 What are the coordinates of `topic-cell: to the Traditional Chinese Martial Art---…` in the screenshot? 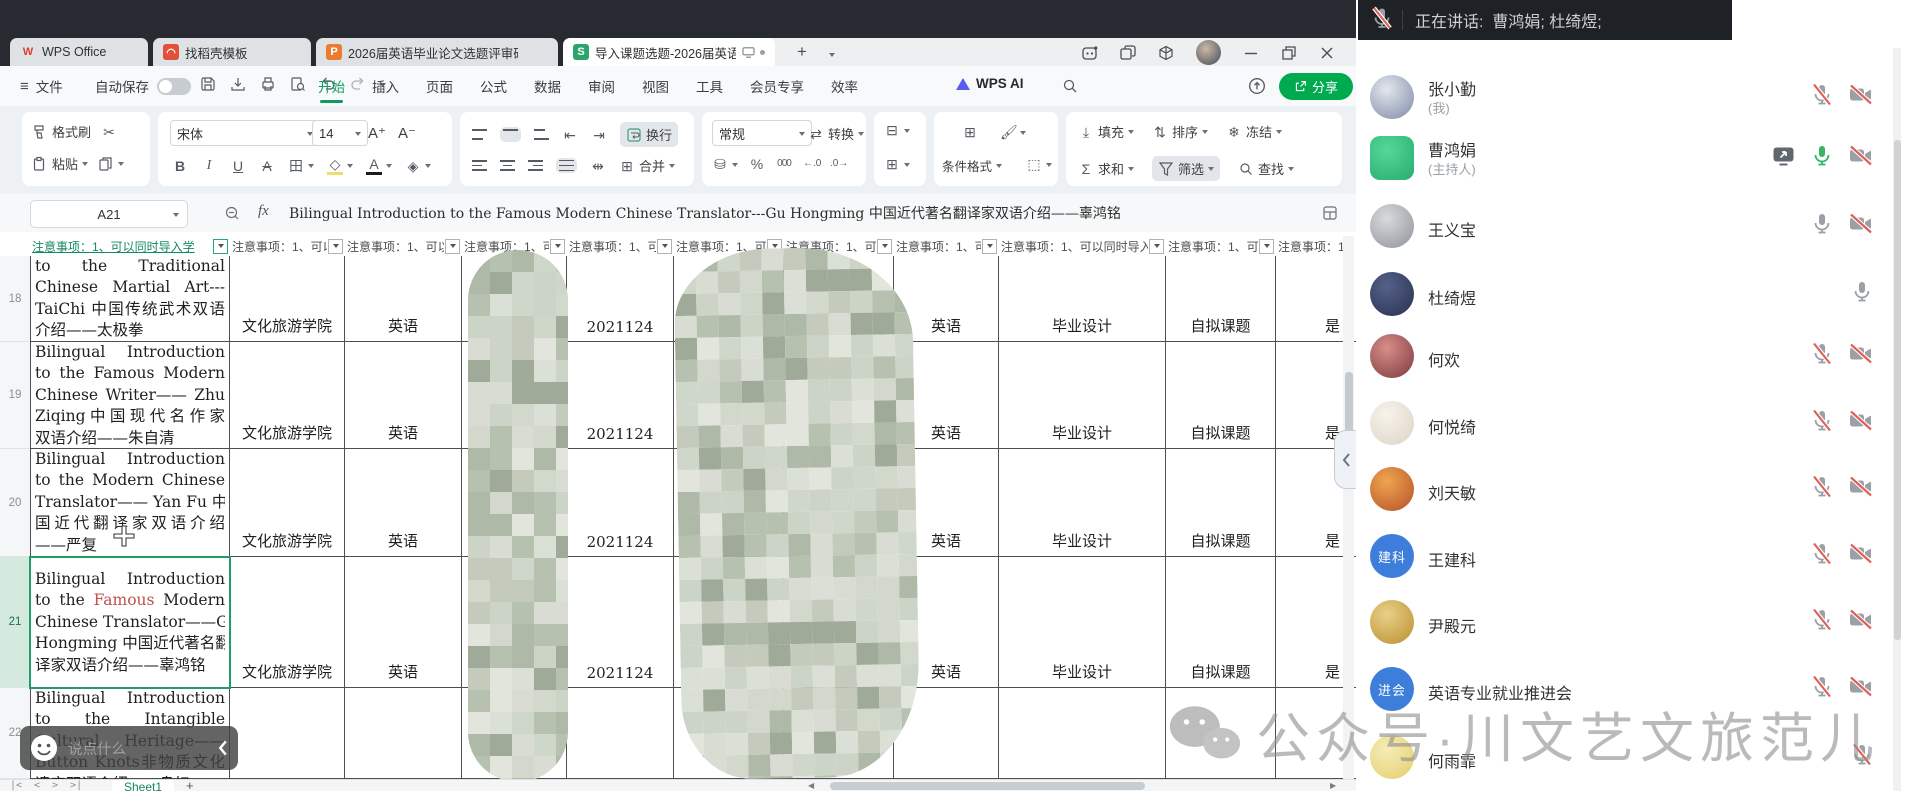 It's located at (130, 299).